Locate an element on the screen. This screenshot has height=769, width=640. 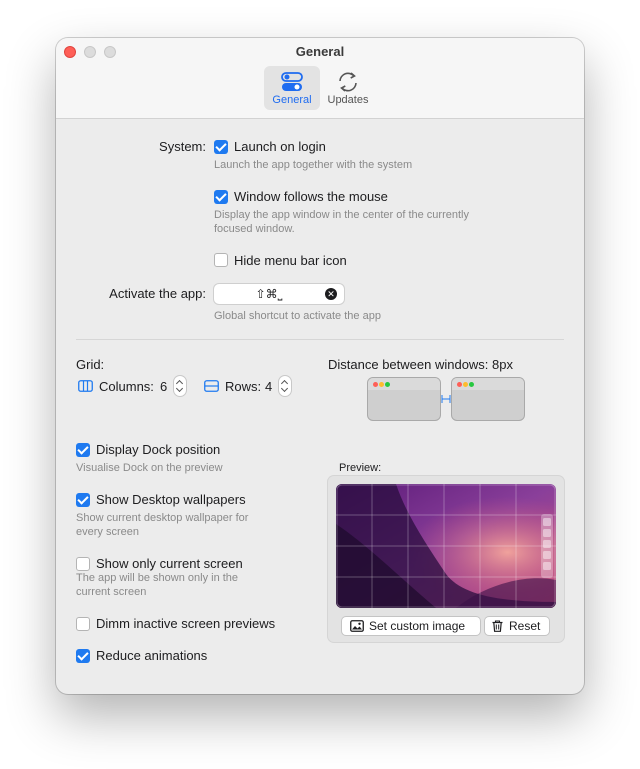
tab-updates: Updates is located at coordinates (348, 88).